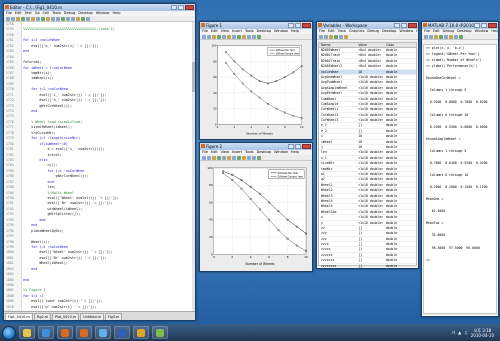  What do you see at coordinates (65, 332) in the screenshot?
I see `taskbar-matlab-button` at bounding box center [65, 332].